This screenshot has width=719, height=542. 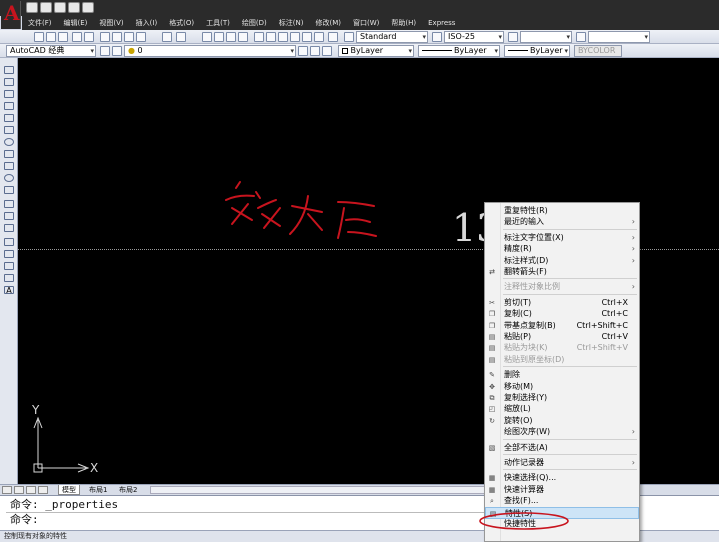 I want to click on context-menu-item: ▤ 粘贴(P) Ctrl+V, so click(x=562, y=337).